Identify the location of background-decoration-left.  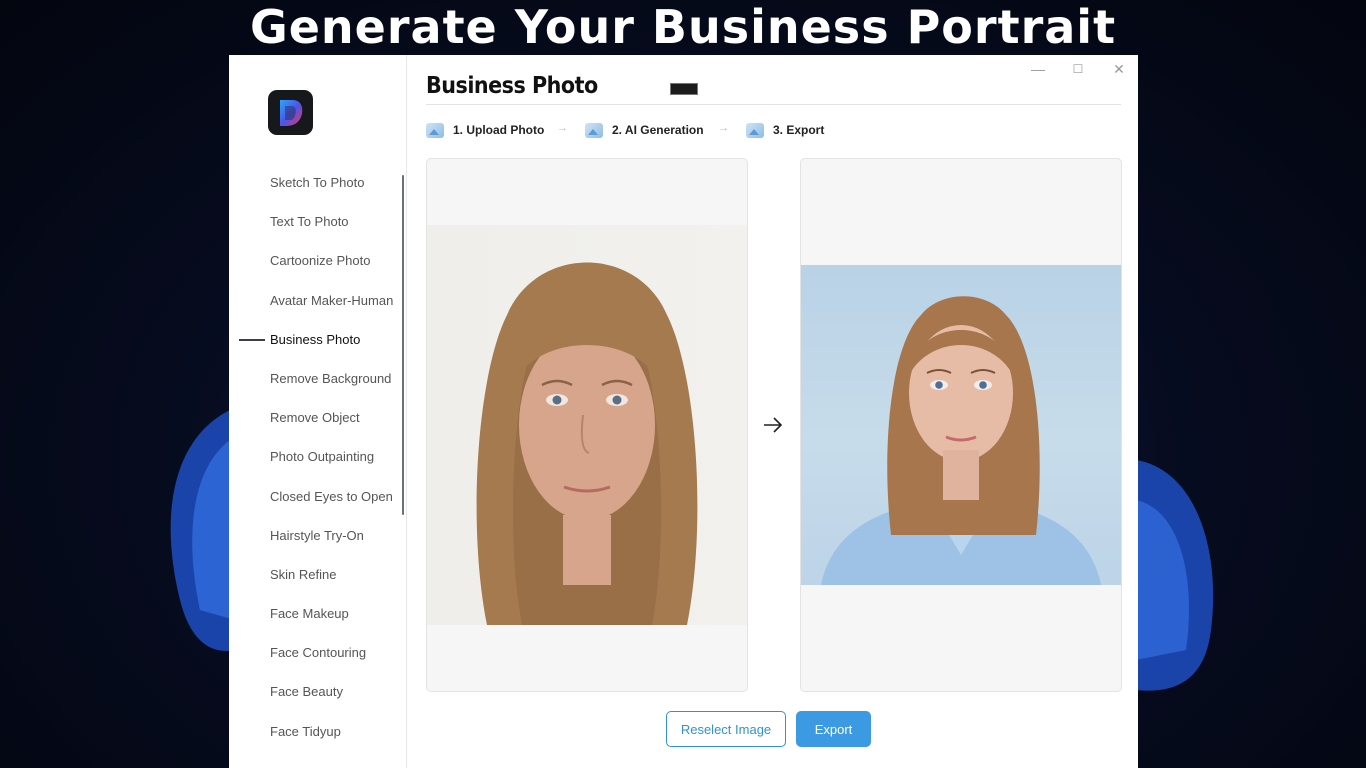
(202, 530).